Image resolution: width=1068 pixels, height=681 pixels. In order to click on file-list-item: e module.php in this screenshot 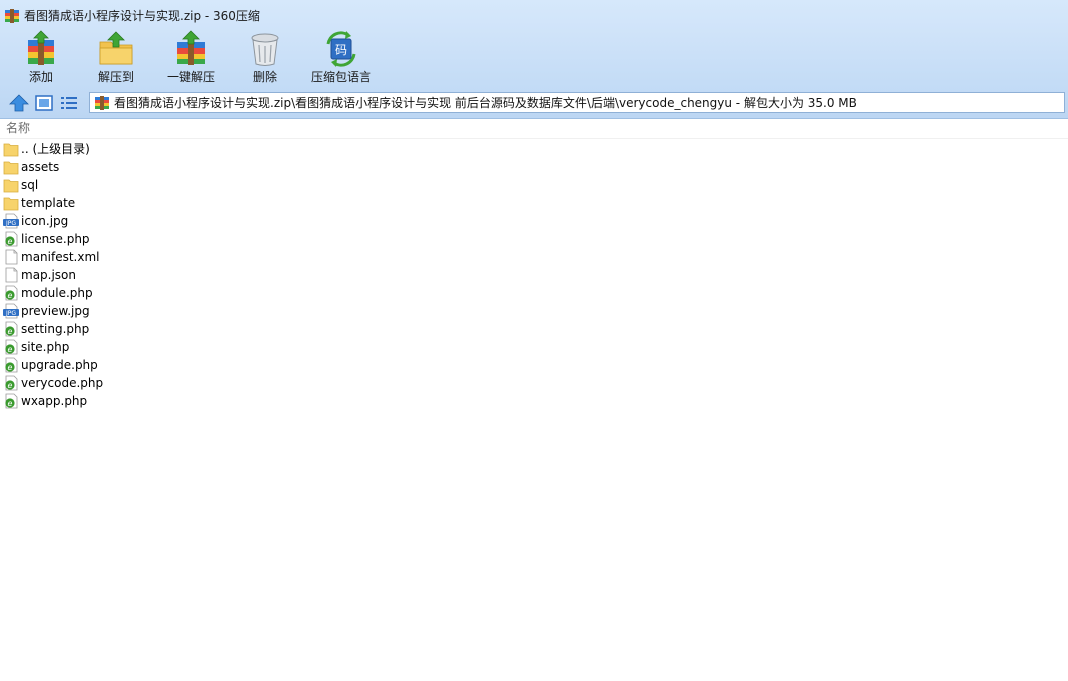, I will do `click(80, 293)`.